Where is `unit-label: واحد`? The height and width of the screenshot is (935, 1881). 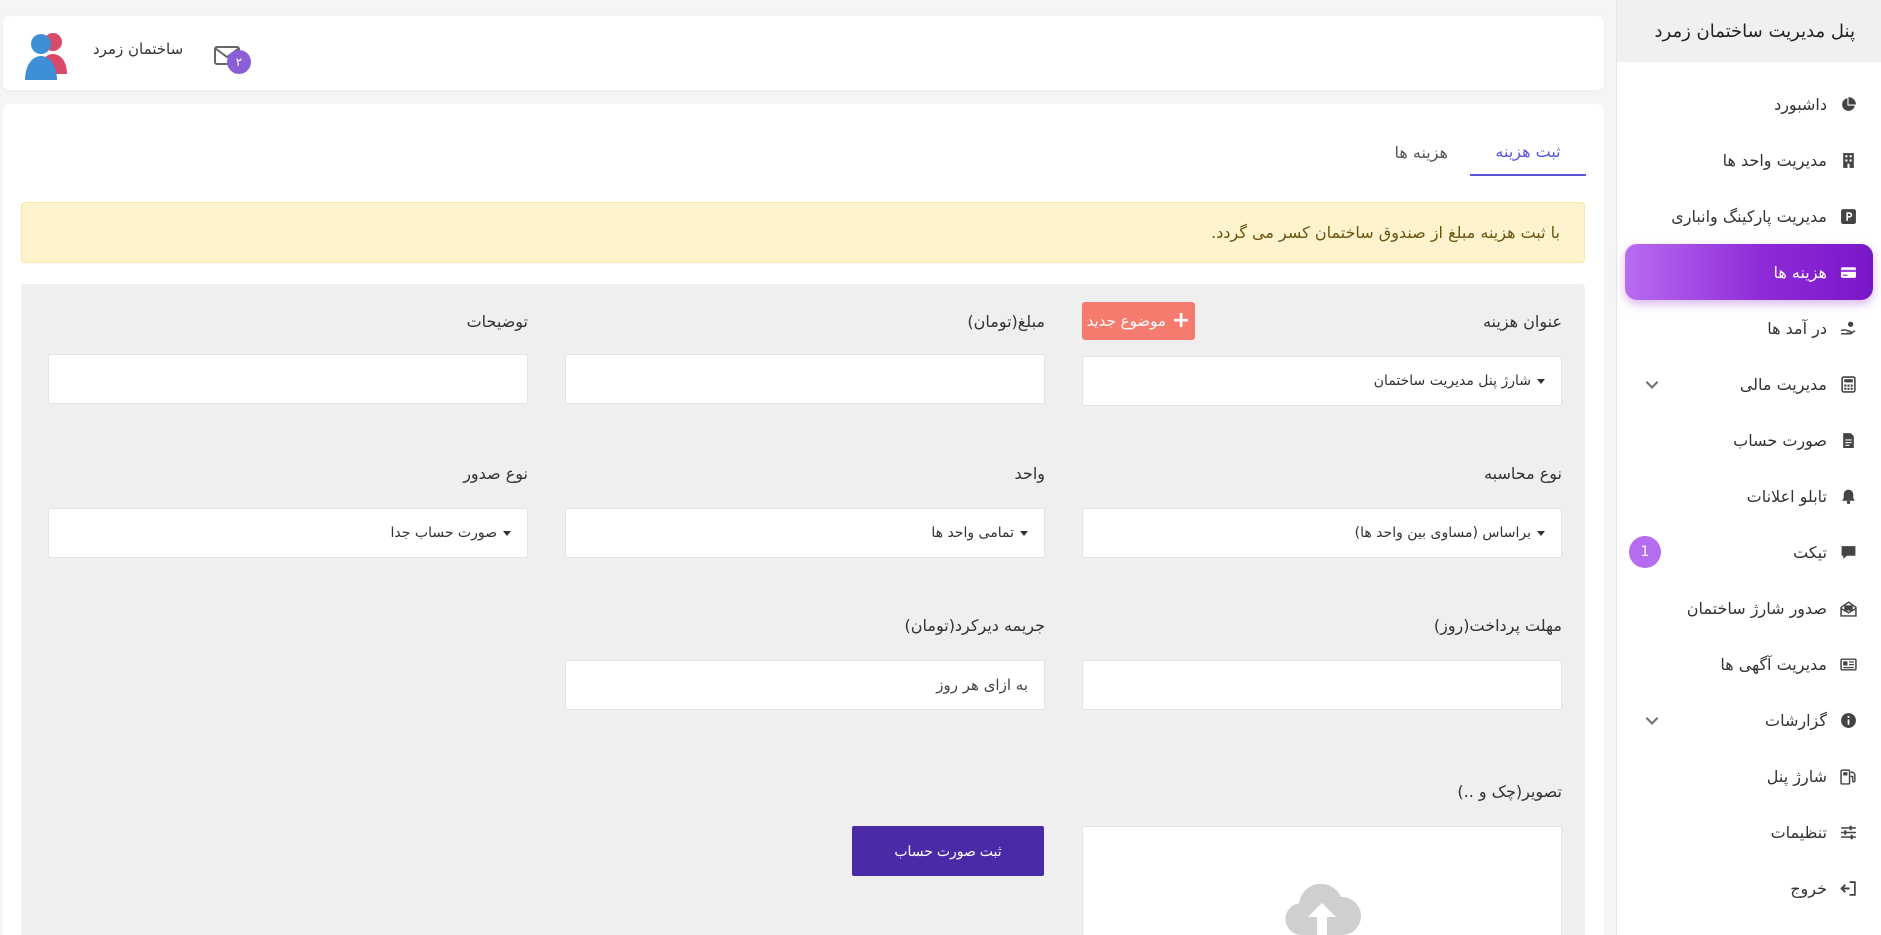
unit-label: واحد is located at coordinates (1029, 473).